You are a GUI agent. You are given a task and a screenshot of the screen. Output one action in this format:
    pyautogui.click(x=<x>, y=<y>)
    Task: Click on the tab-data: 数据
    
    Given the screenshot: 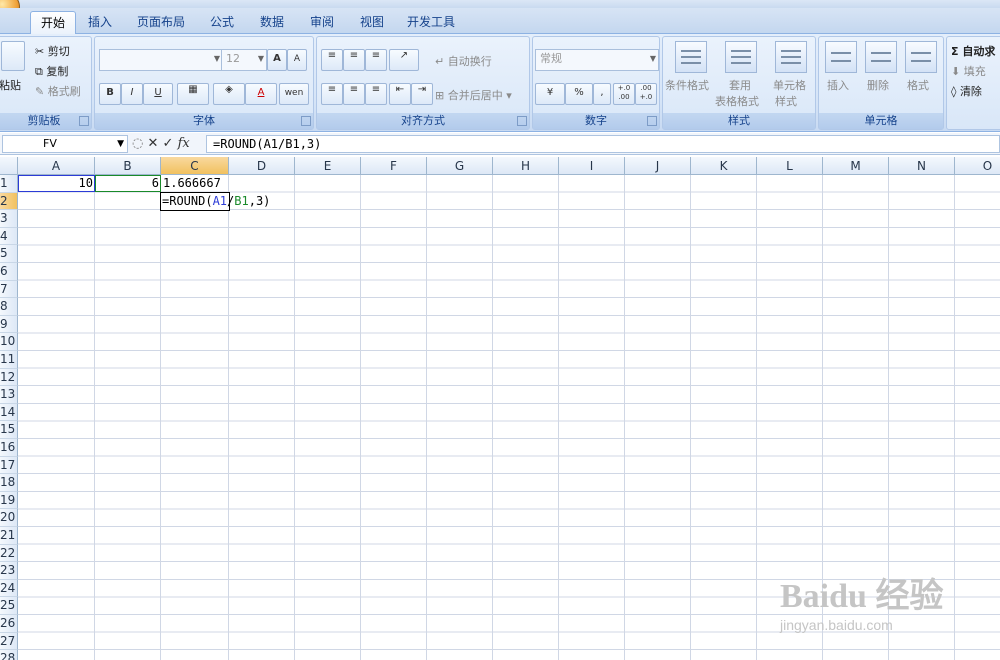 What is the action you would take?
    pyautogui.click(x=272, y=22)
    